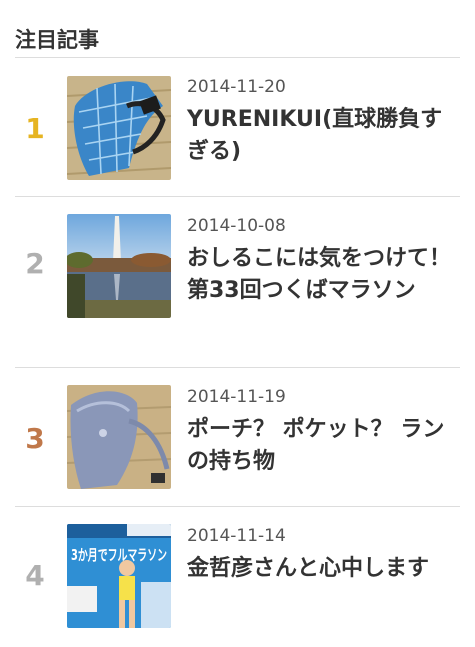  I want to click on blue-plaid-bag-photo, so click(119, 128).